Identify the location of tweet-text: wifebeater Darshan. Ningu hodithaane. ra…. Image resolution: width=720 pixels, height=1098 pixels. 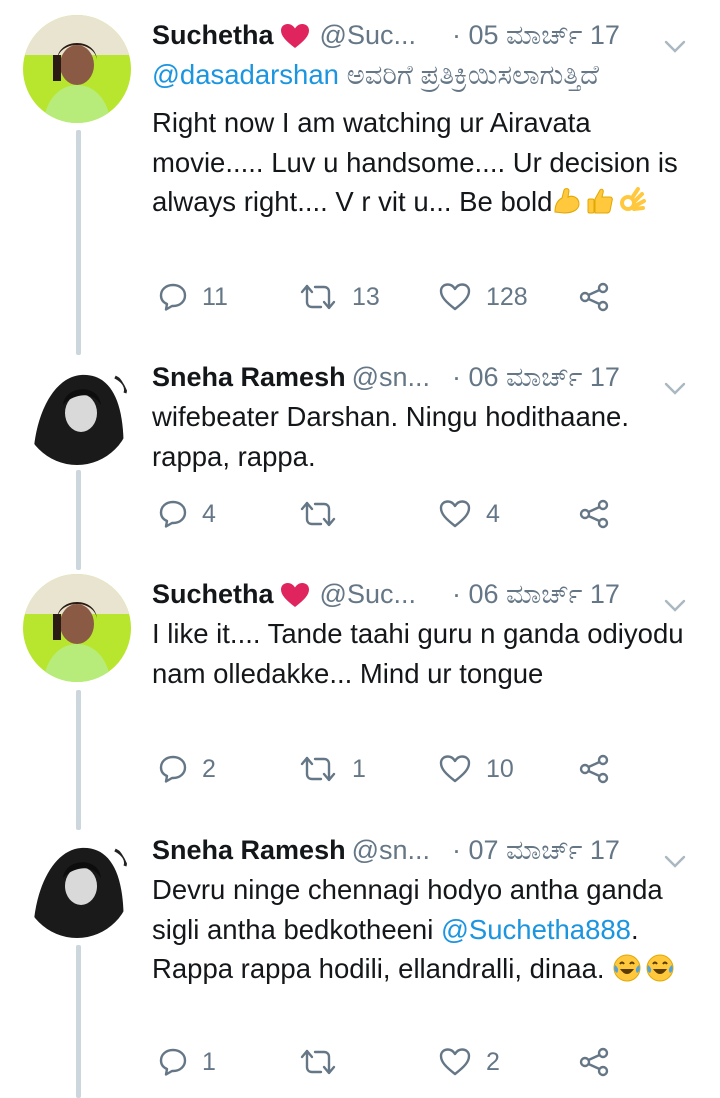
(424, 436).